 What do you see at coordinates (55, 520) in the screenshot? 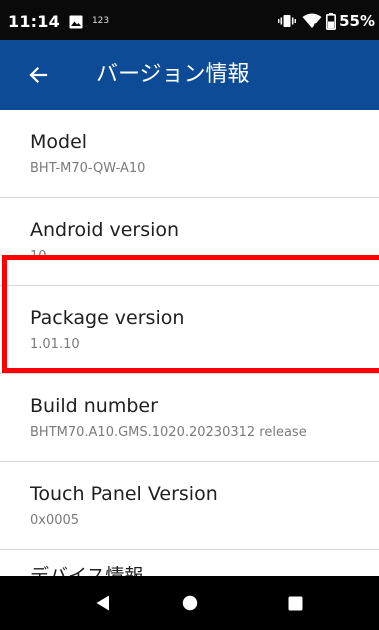
I see `list-item-value: 0x0005` at bounding box center [55, 520].